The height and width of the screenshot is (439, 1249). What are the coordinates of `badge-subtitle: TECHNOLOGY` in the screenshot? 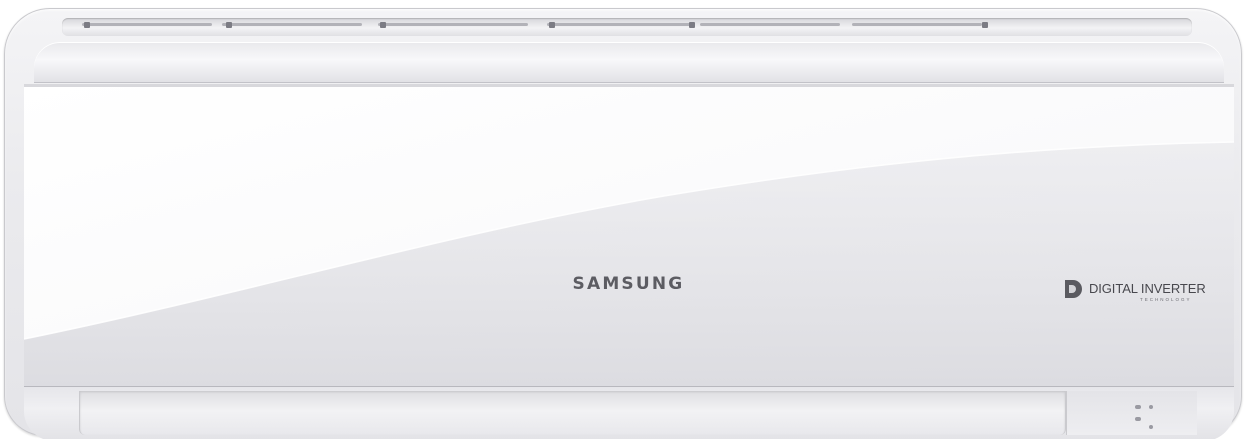 It's located at (1166, 299).